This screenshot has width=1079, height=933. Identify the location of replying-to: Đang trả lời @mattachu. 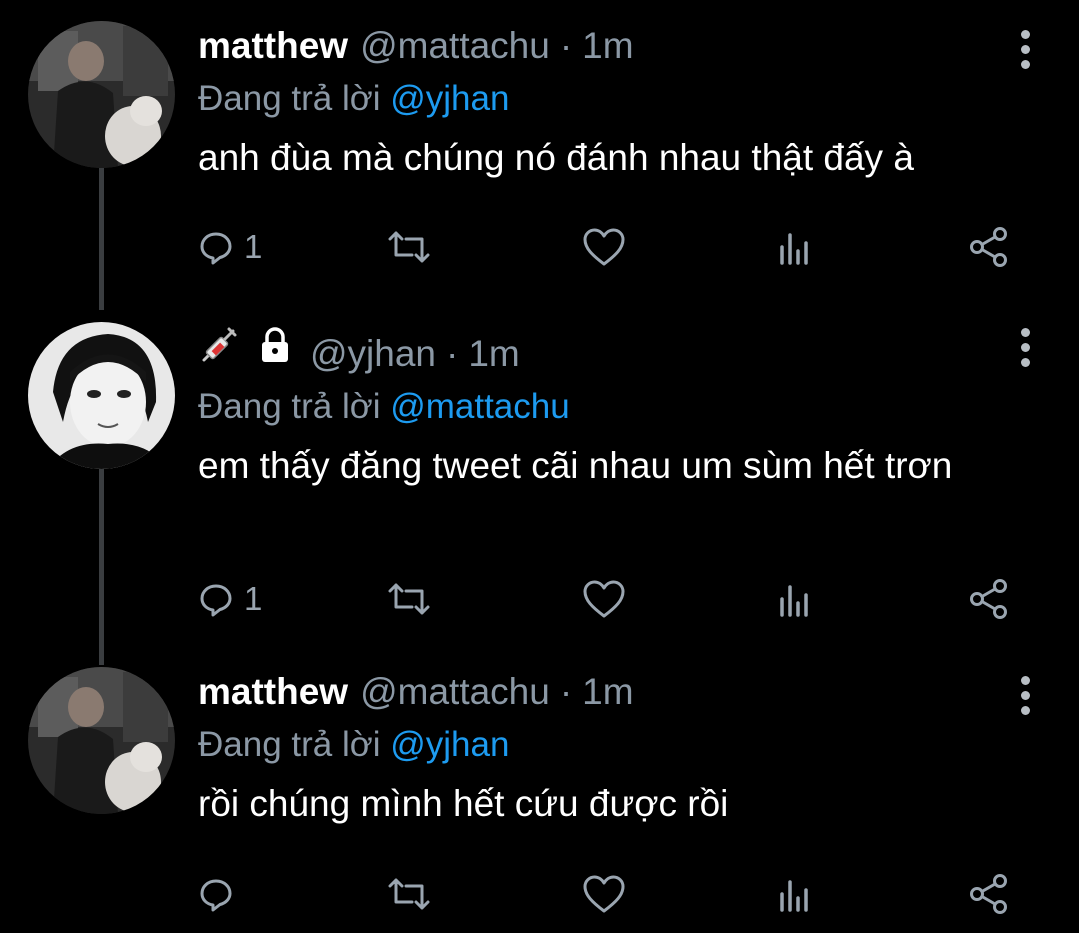
(608, 407).